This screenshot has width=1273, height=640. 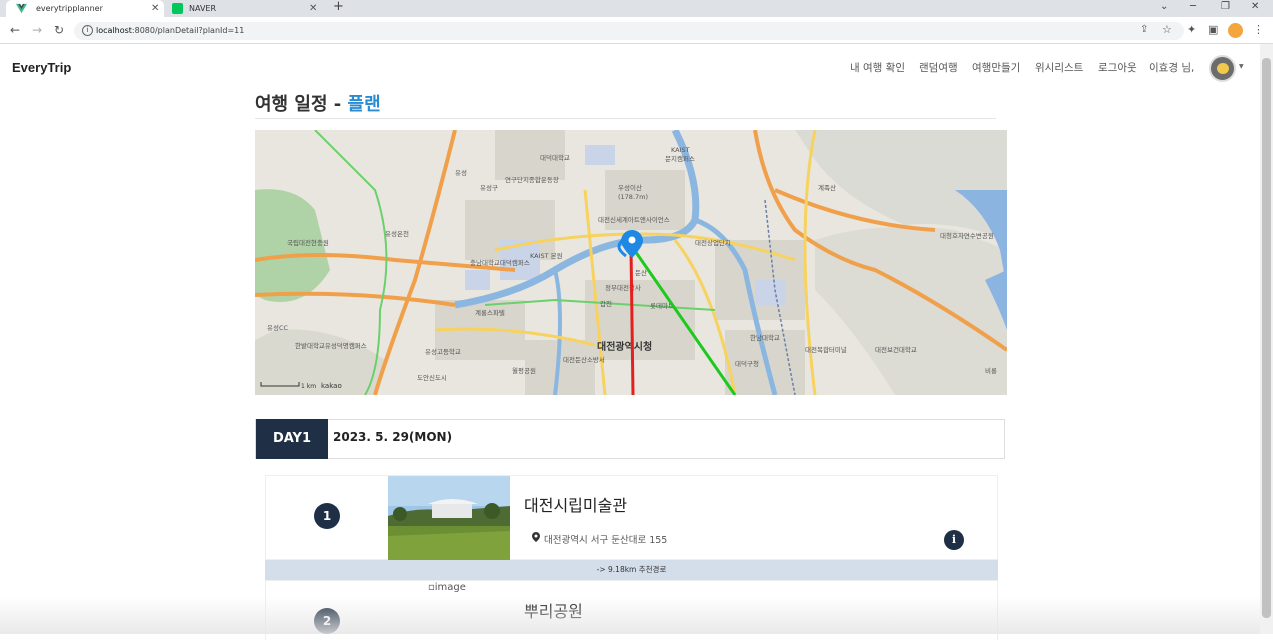 I want to click on forward-icon: →, so click(x=37, y=30).